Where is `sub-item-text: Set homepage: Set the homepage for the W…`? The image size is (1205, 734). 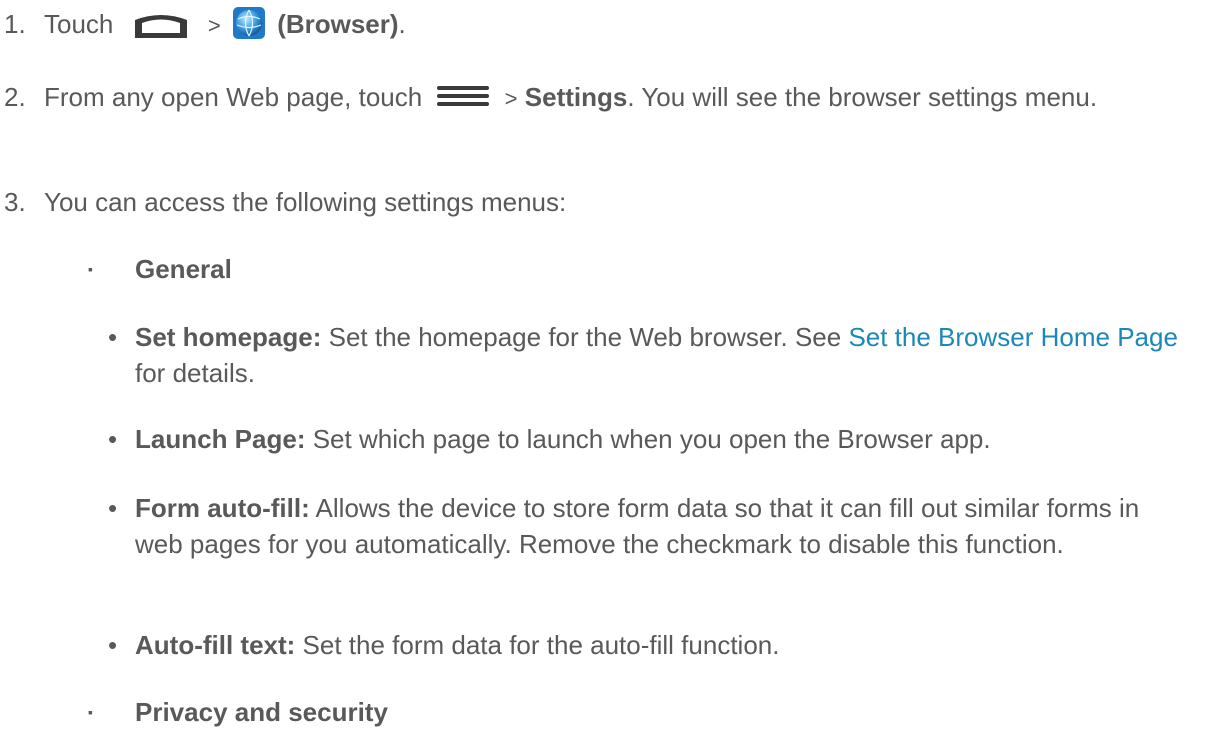
sub-item-text: Set homepage: Set the homepage for the W… is located at coordinates (660, 355).